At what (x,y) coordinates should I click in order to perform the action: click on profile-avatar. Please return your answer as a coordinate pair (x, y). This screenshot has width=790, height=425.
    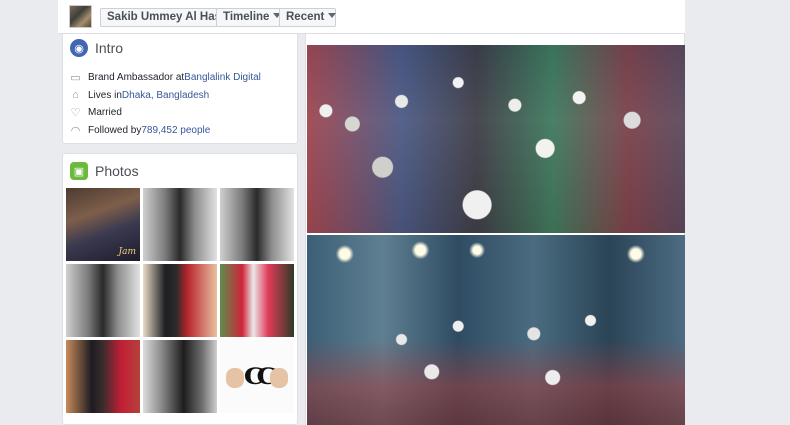
    Looking at the image, I should click on (80, 16).